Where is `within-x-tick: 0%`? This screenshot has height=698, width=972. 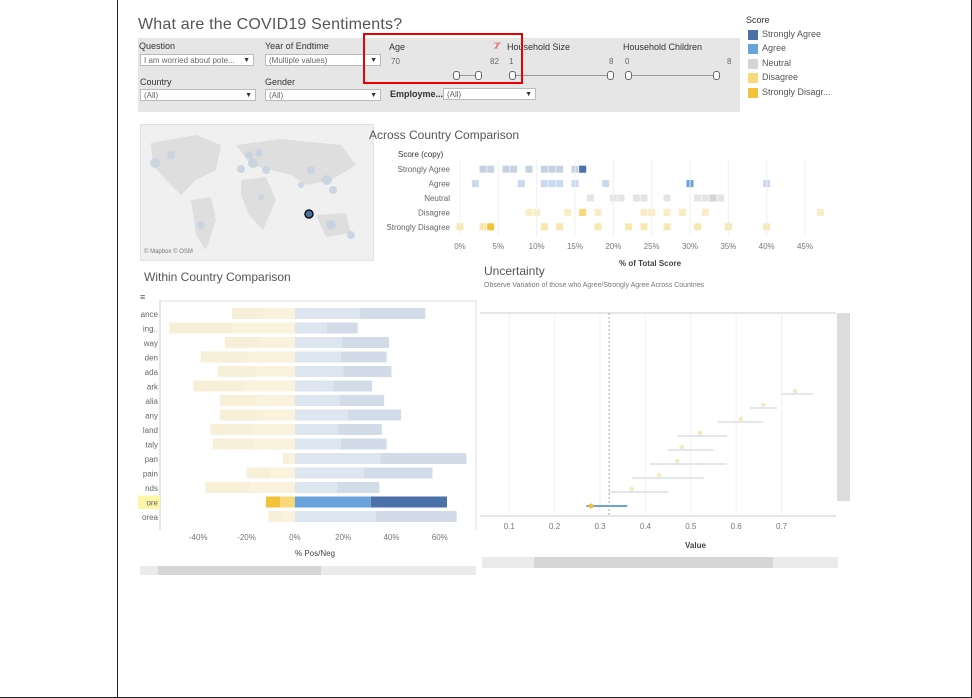 within-x-tick: 0% is located at coordinates (295, 537).